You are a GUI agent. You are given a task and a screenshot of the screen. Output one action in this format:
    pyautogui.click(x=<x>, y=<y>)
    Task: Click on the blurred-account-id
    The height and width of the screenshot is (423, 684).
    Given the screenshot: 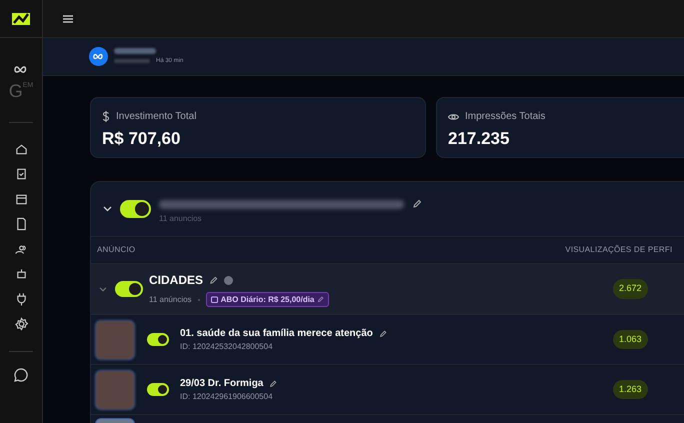 What is the action you would take?
    pyautogui.click(x=132, y=61)
    